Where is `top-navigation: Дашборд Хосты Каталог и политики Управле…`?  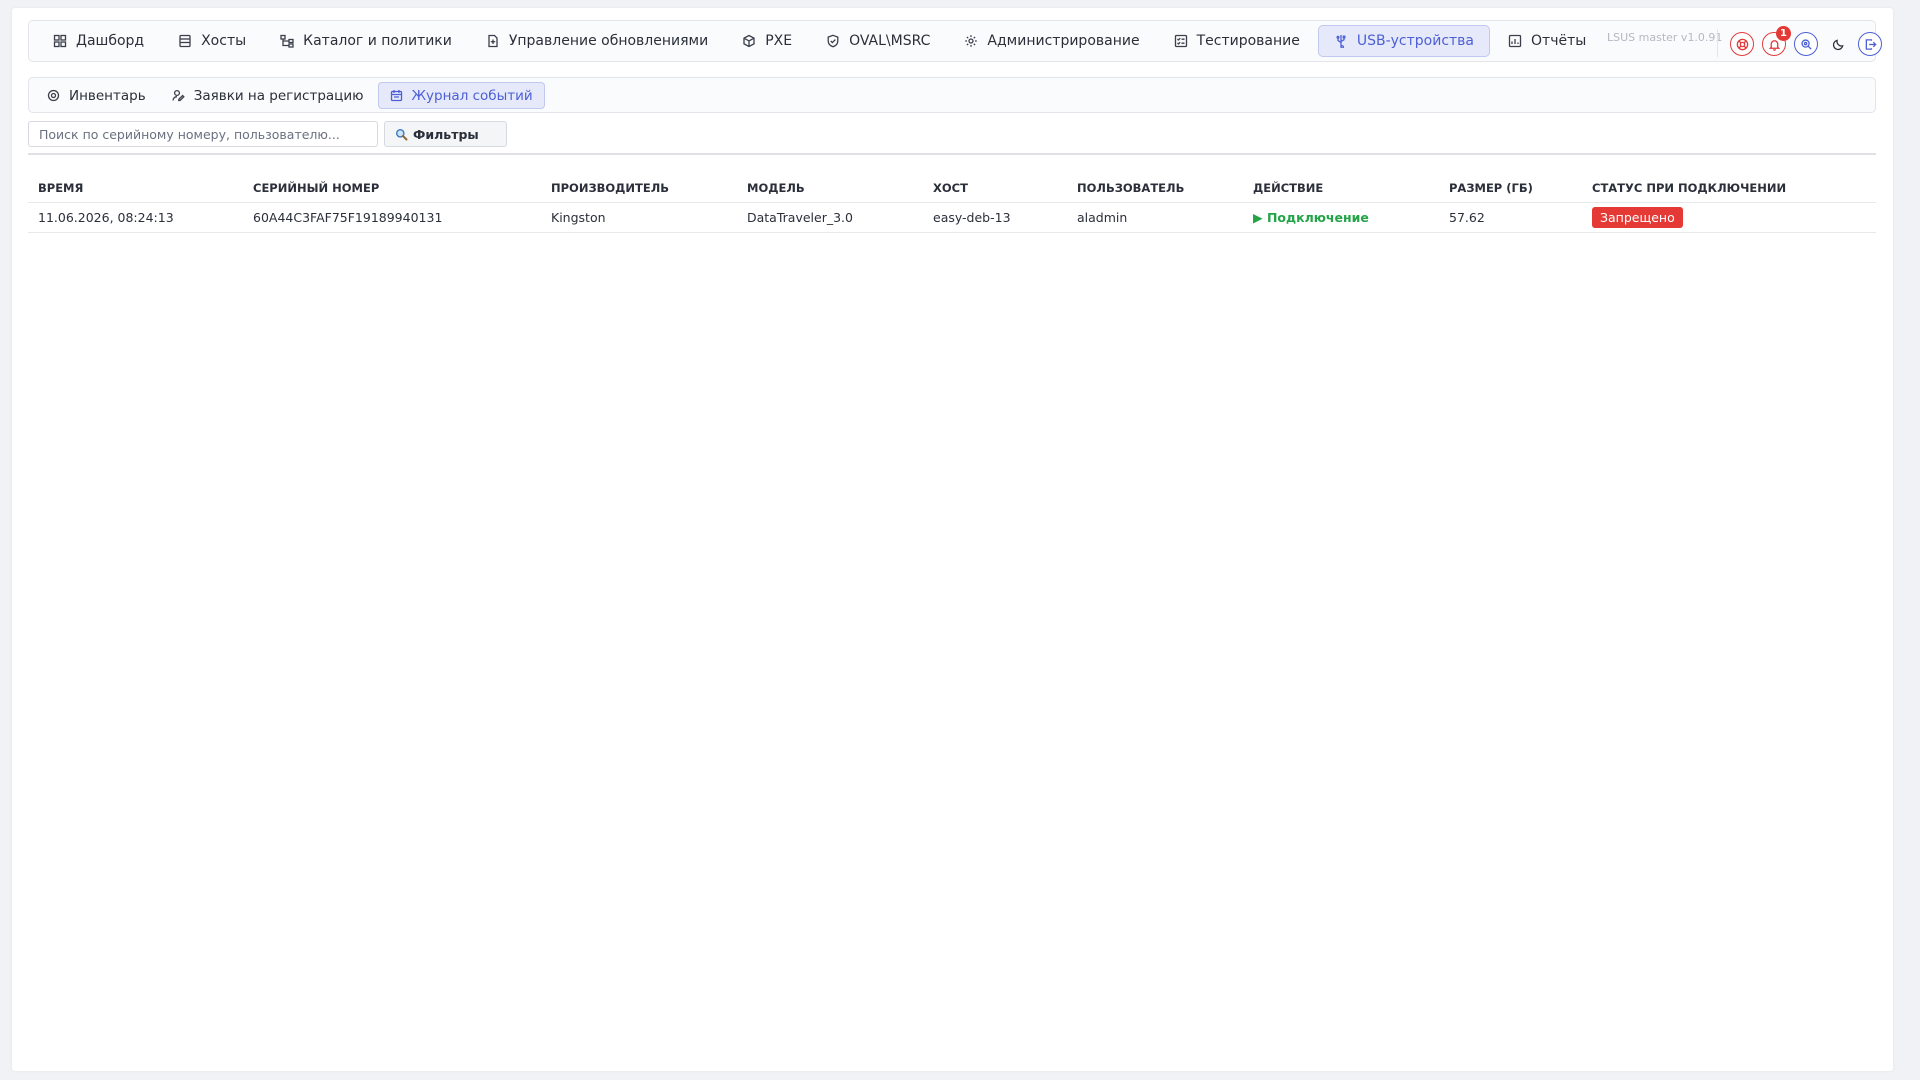
top-navigation: Дашборд Хосты Каталог и политики Управле… is located at coordinates (955, 41).